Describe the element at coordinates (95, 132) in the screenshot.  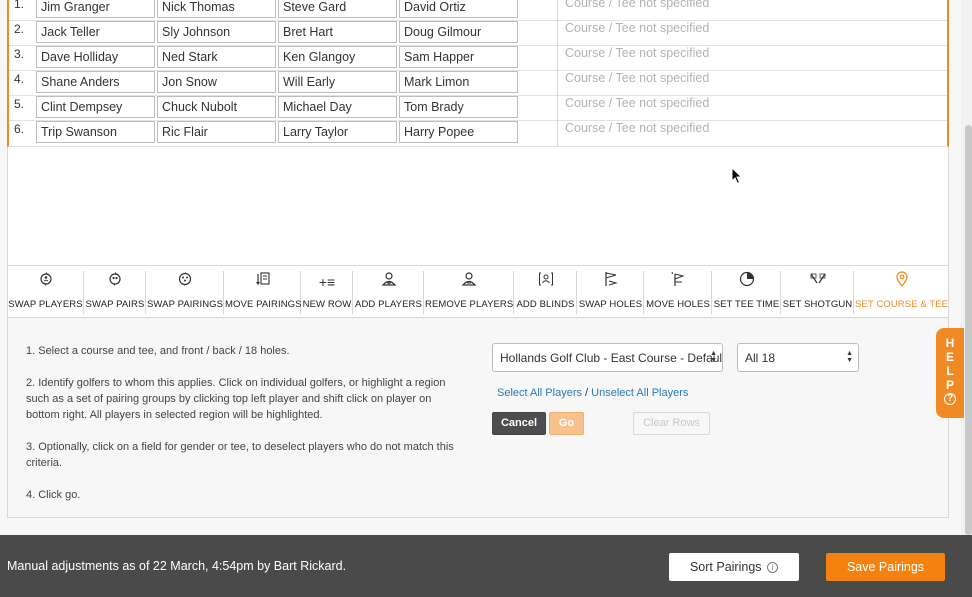
I see `player-cell: Trip Swanson` at that location.